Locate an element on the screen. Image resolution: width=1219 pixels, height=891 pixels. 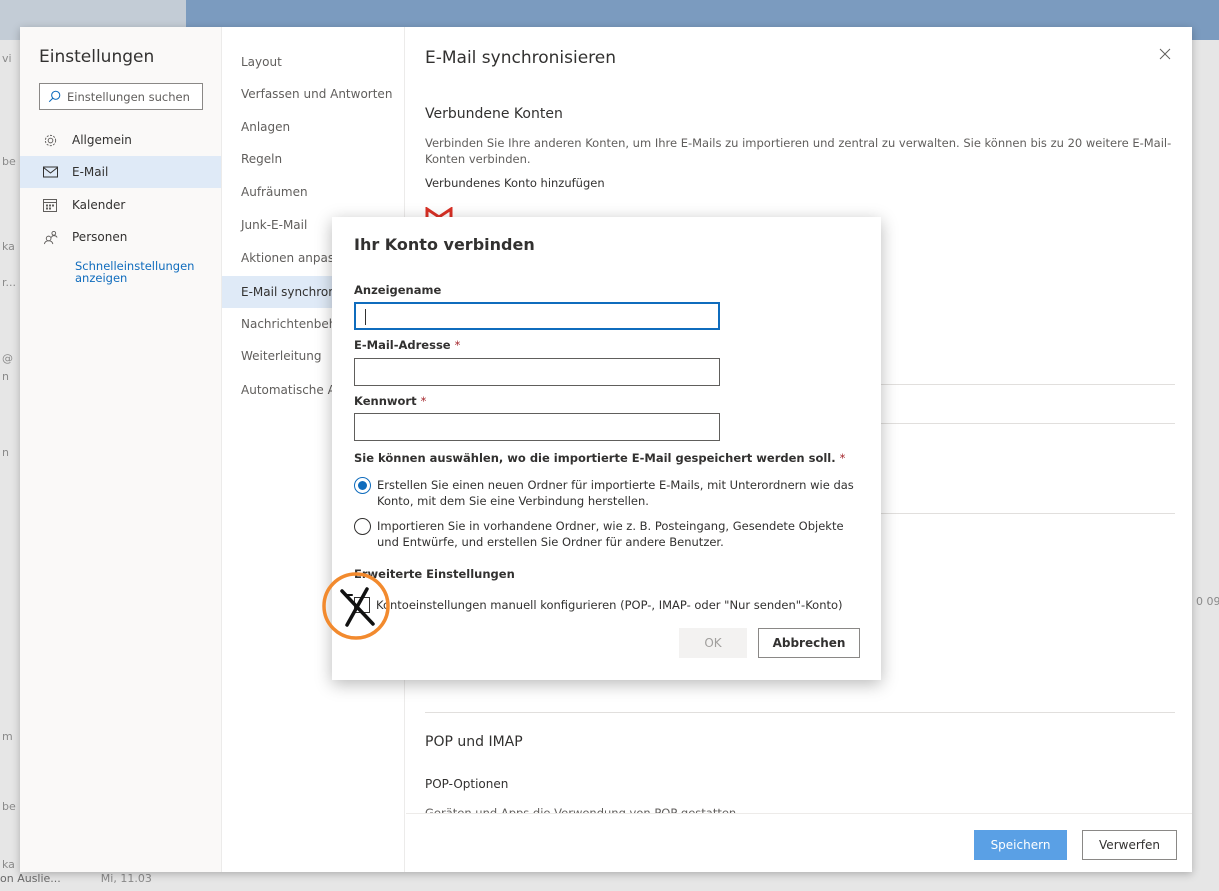
calendar-icon is located at coordinates (50, 205).